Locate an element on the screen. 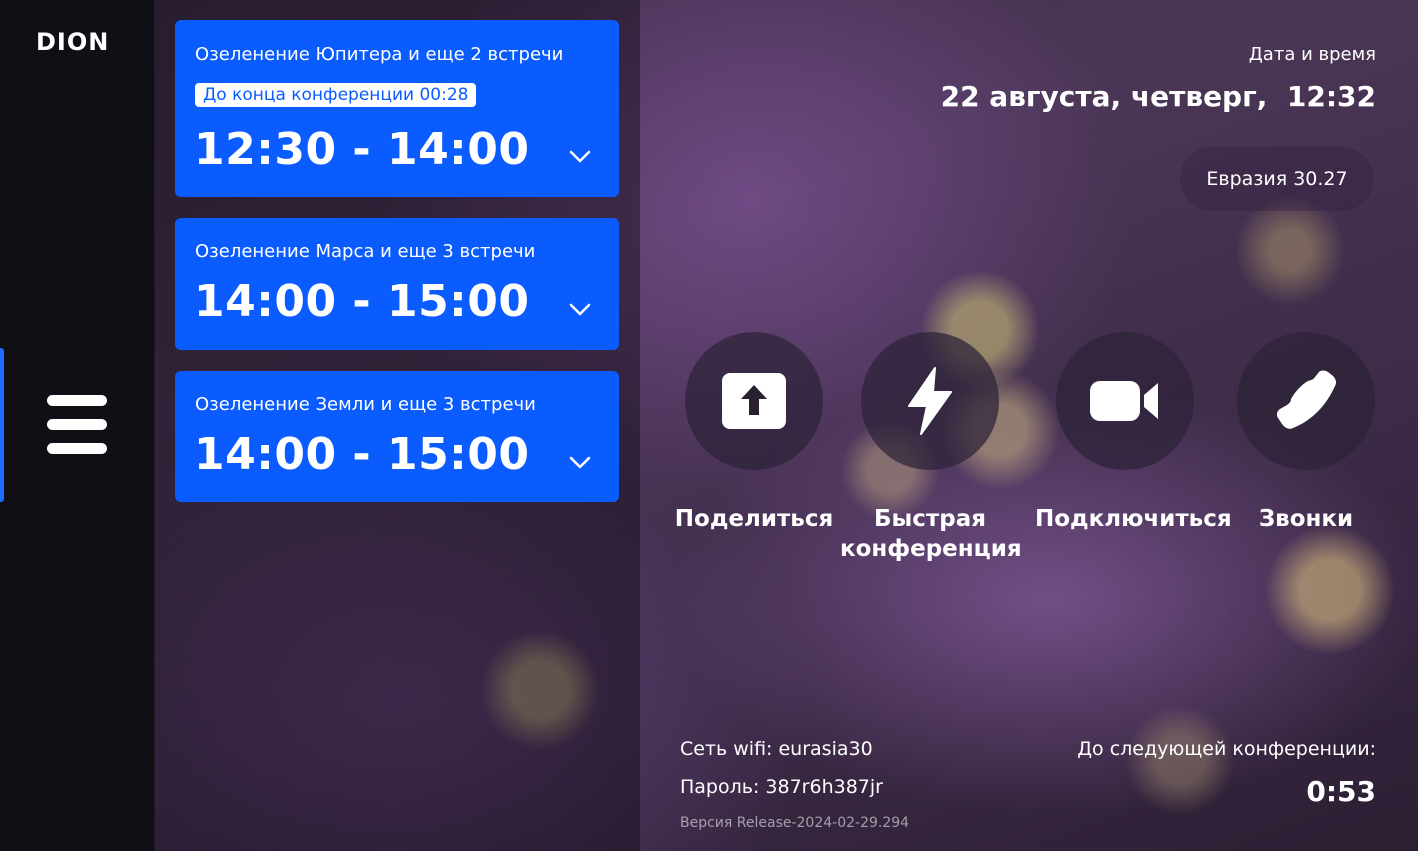  calls-button: Звонки is located at coordinates (1306, 433).